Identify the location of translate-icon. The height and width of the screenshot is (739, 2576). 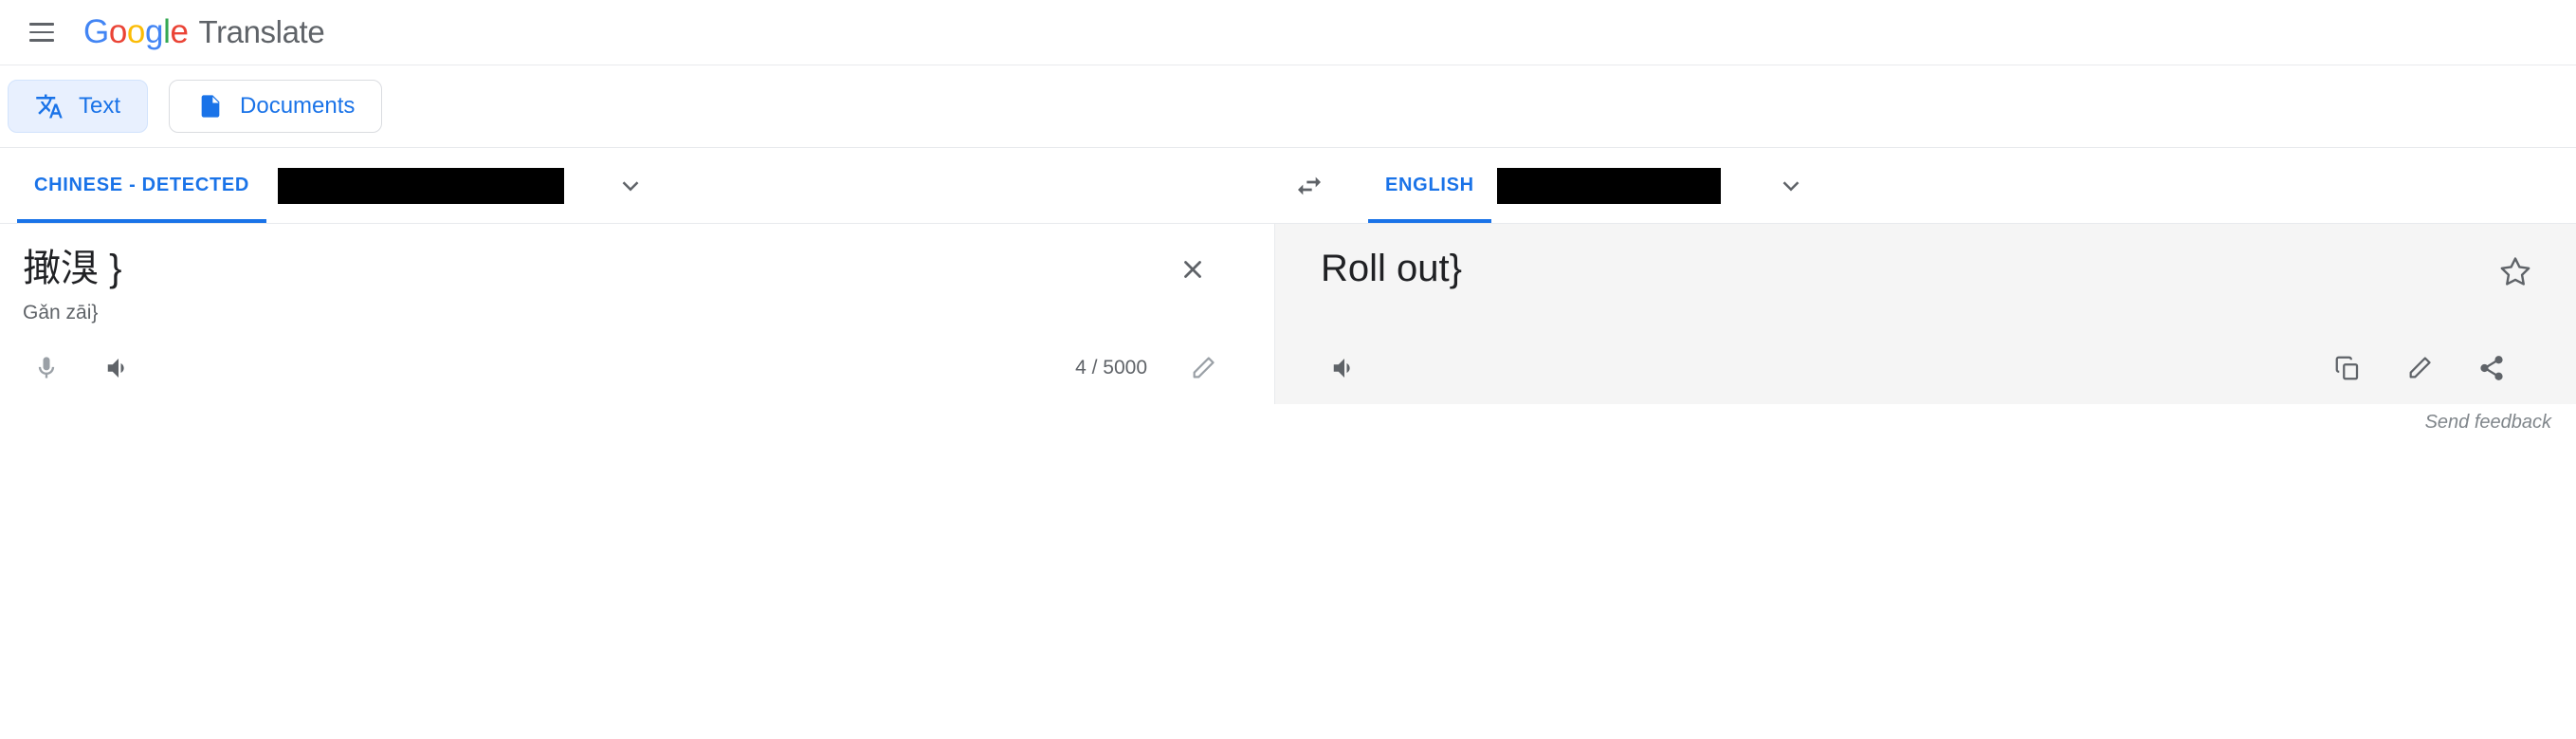
(49, 106).